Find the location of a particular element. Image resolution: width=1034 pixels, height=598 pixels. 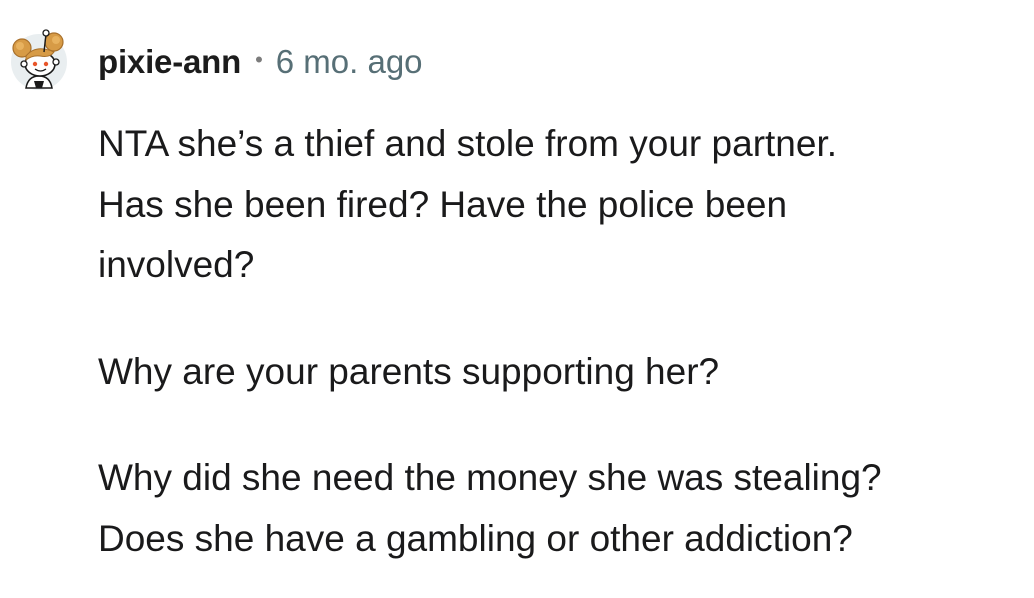

comment-line: Why are your parents supporting her? is located at coordinates (409, 371).